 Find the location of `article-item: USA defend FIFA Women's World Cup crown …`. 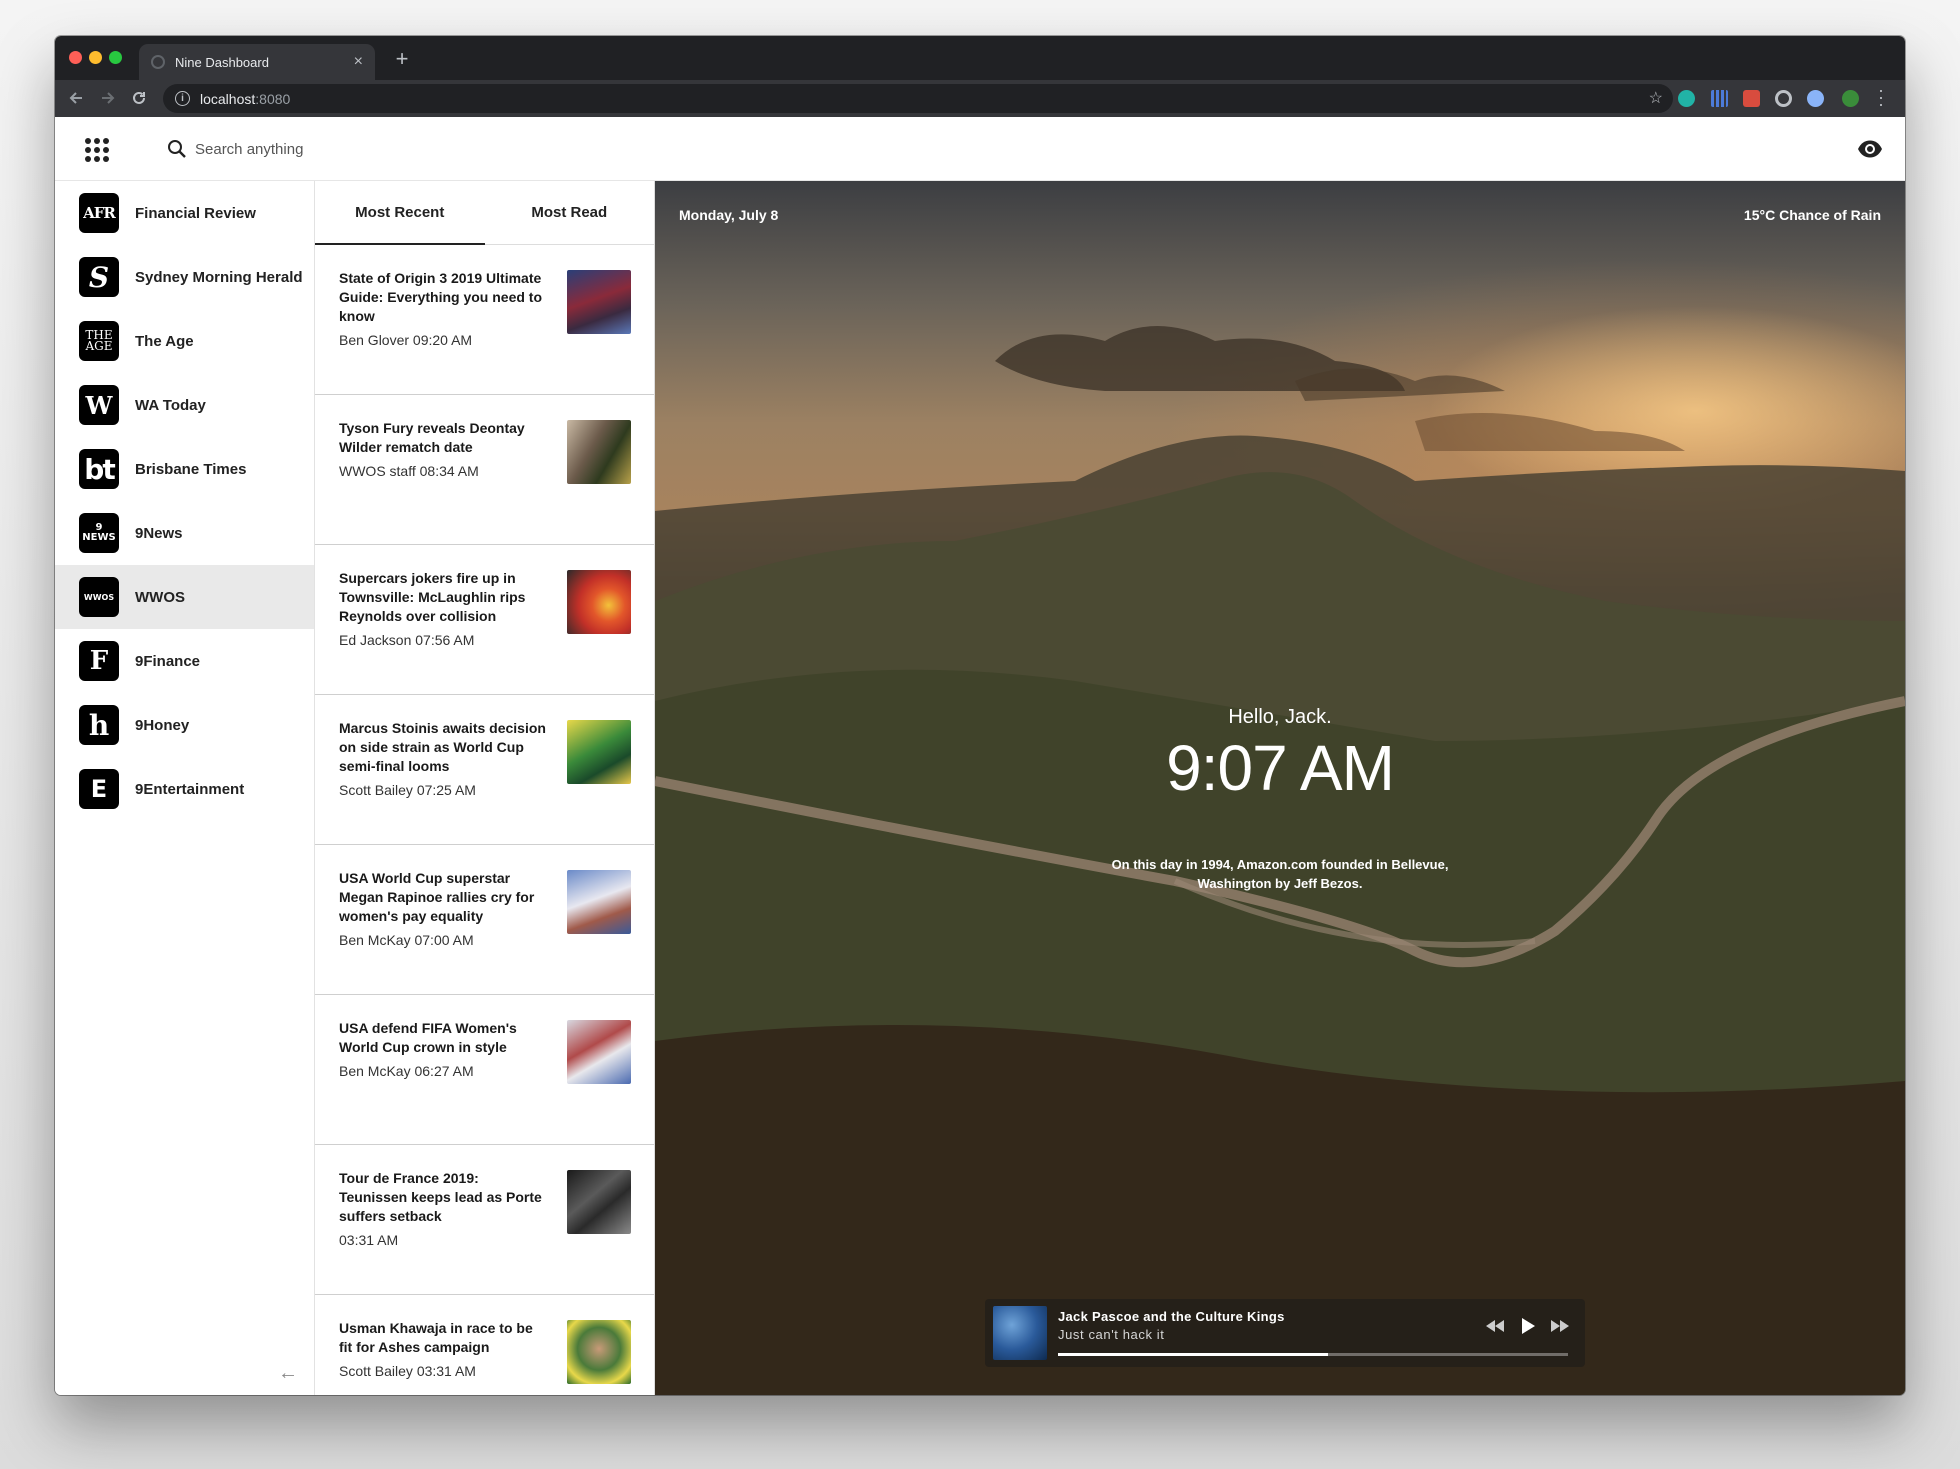

article-item: USA defend FIFA Women's World Cup crown … is located at coordinates (484, 1070).